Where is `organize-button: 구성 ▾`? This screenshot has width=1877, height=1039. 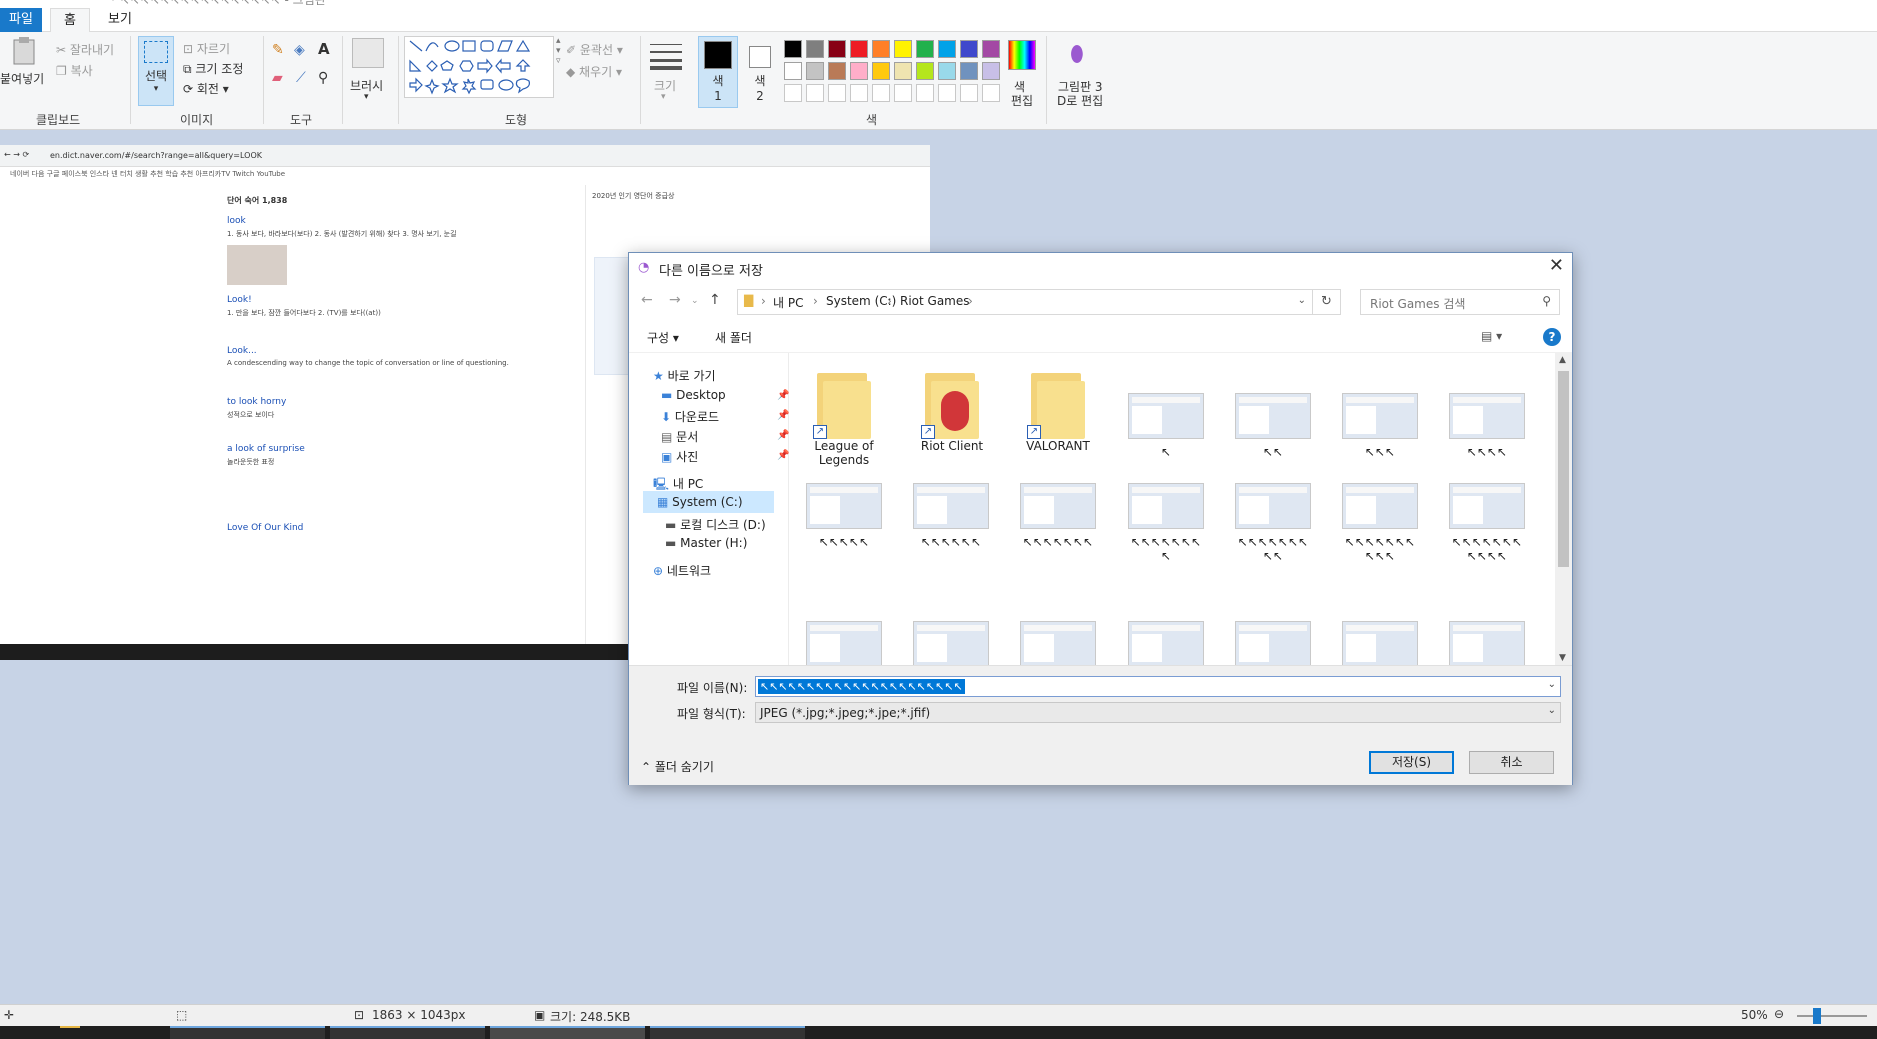
organize-button: 구성 ▾ is located at coordinates (663, 337).